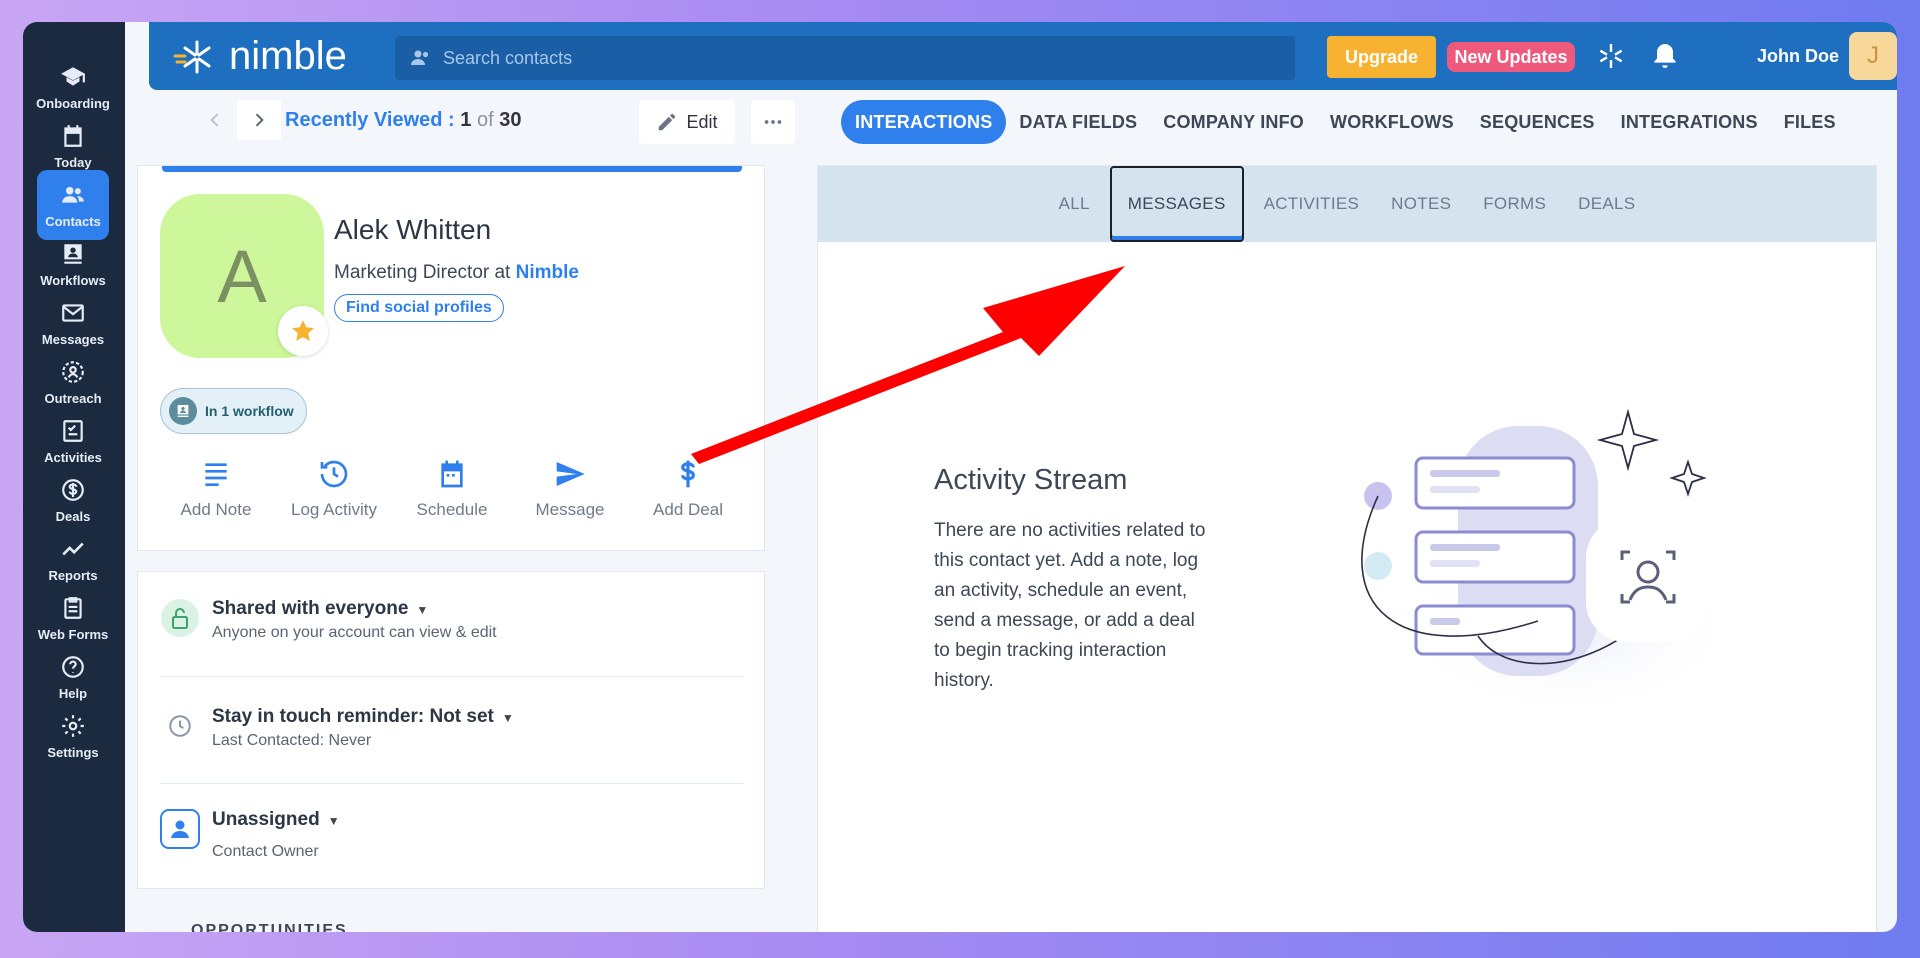 The image size is (1920, 958). What do you see at coordinates (180, 829) in the screenshot?
I see `person-icon` at bounding box center [180, 829].